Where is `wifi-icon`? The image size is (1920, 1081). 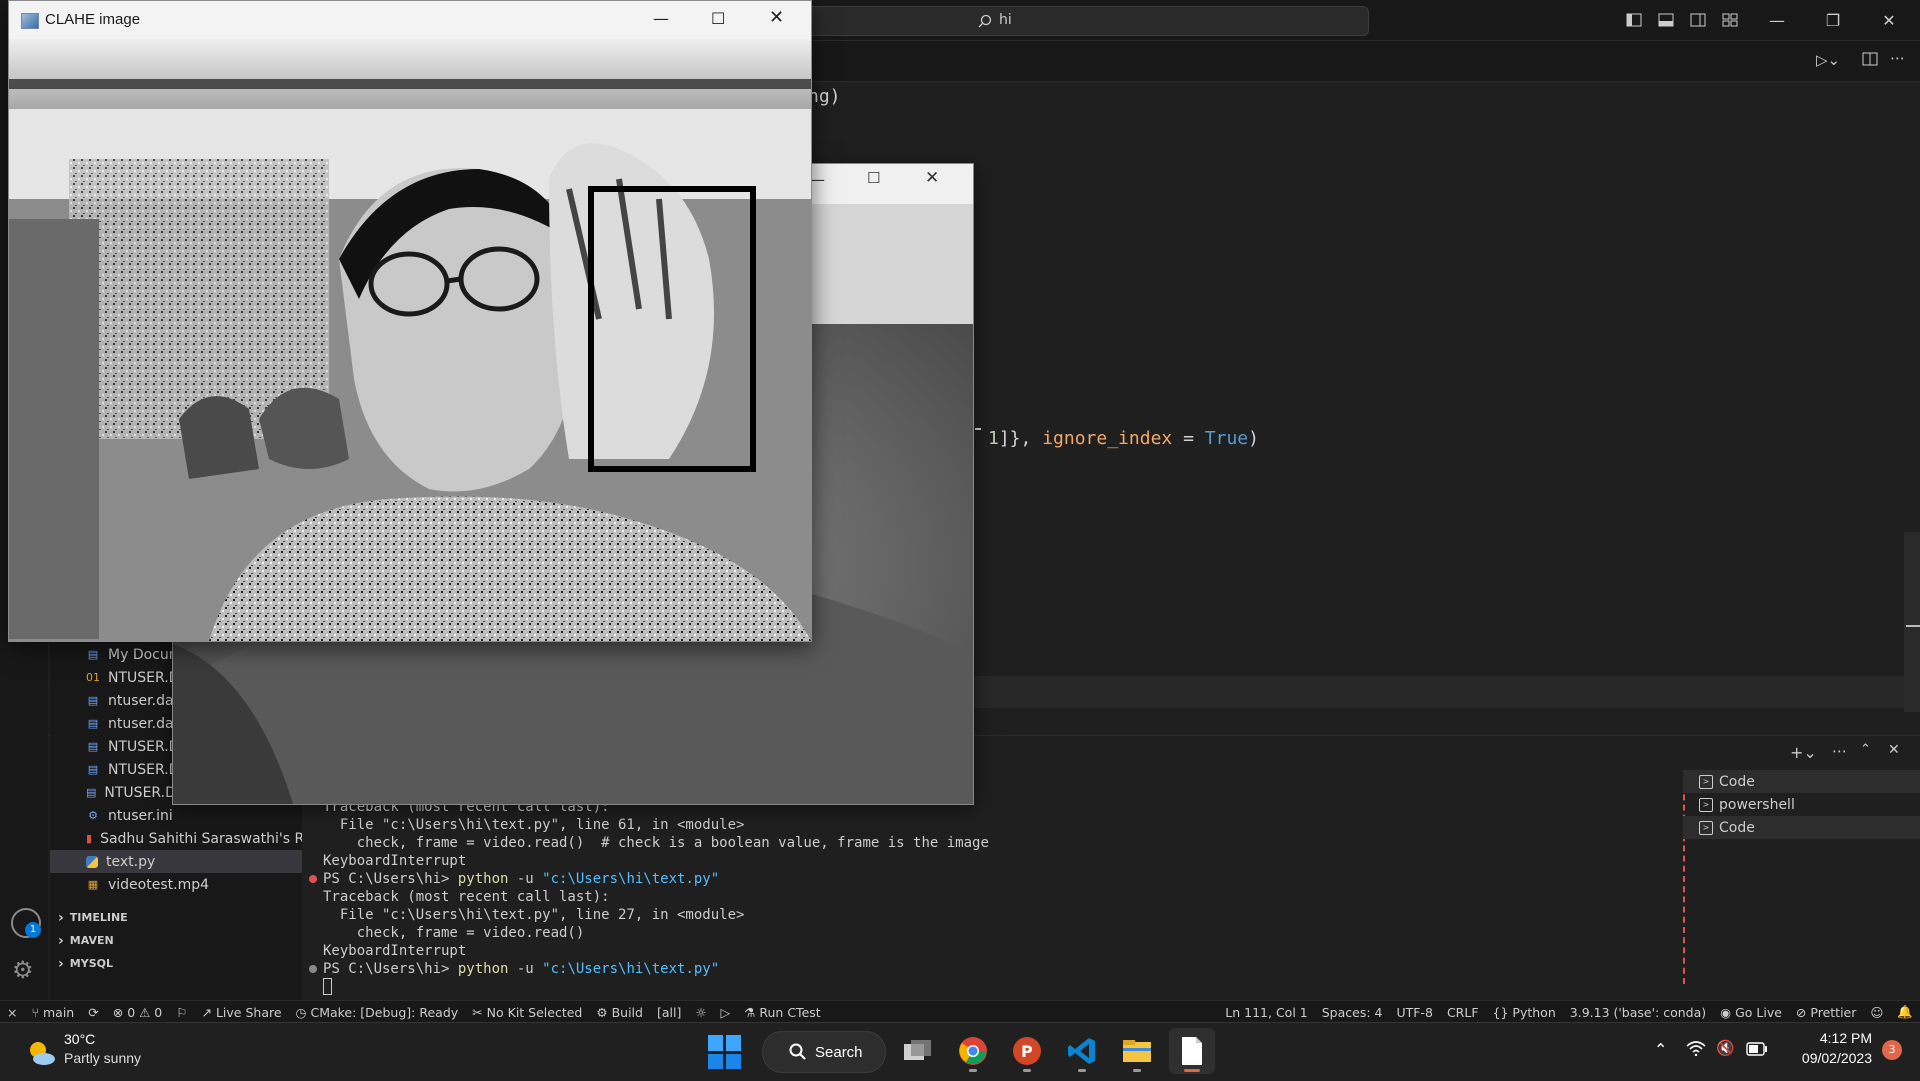 wifi-icon is located at coordinates (1696, 1050).